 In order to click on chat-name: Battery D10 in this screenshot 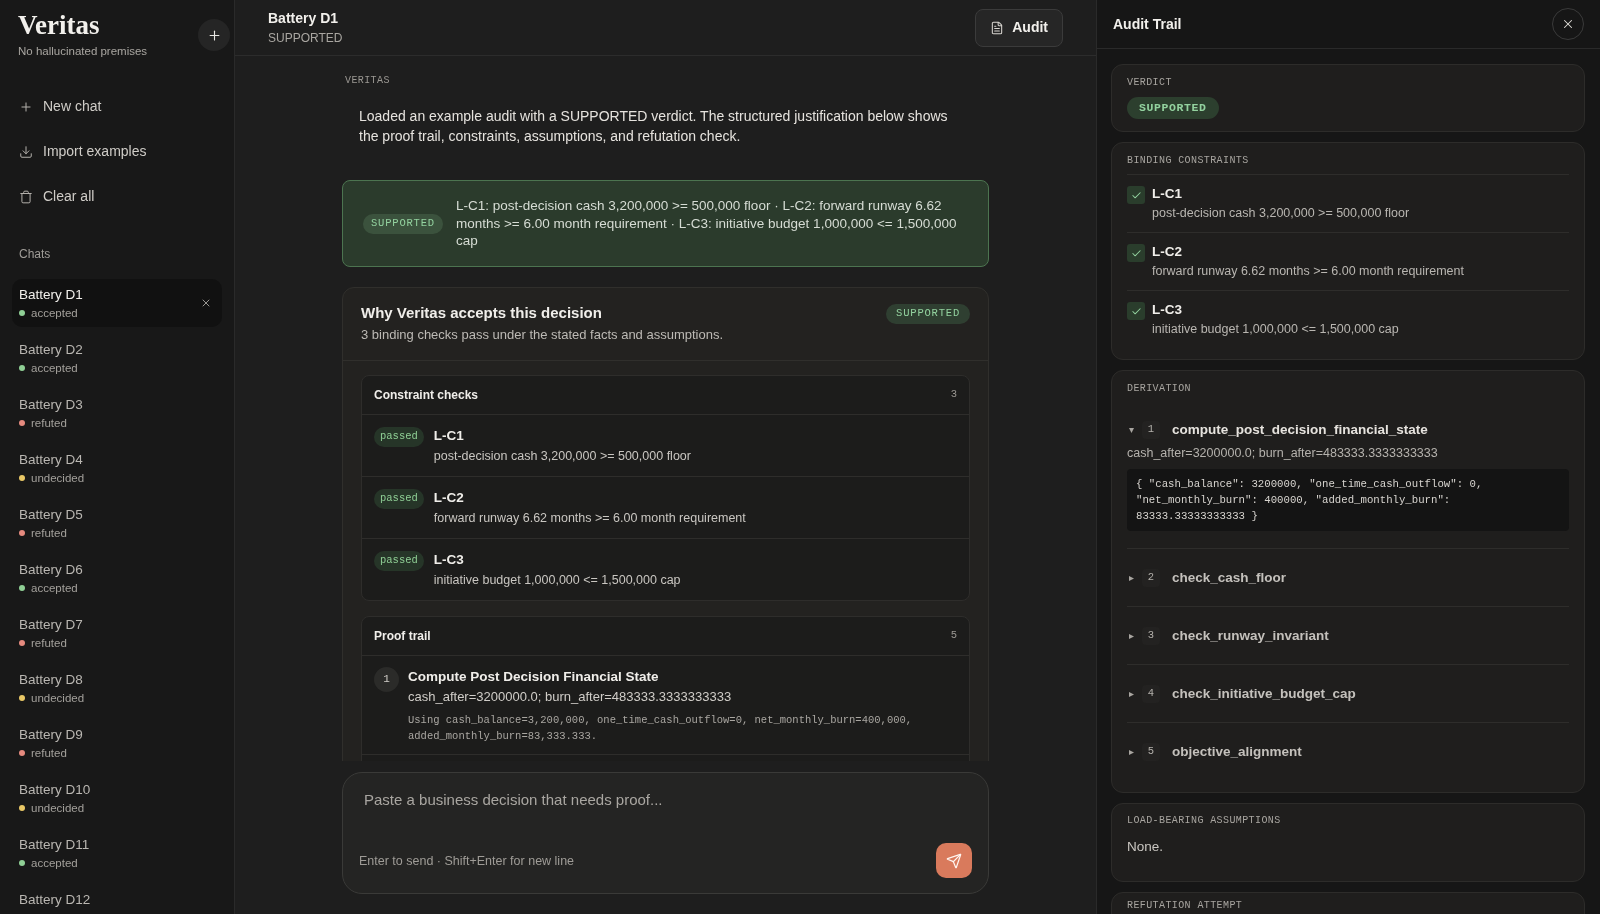, I will do `click(55, 790)`.